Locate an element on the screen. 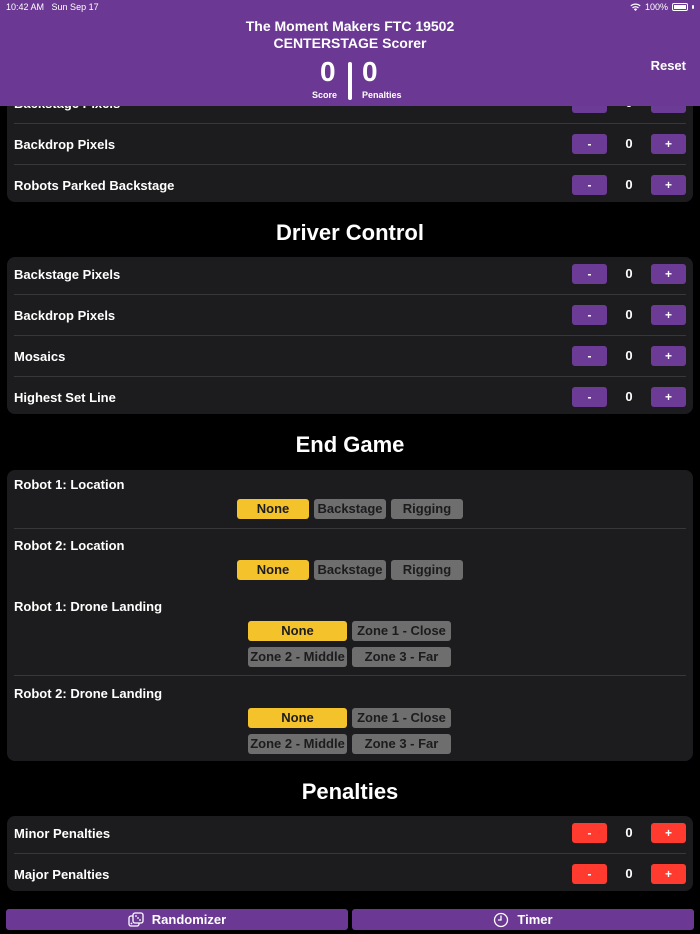 This screenshot has width=700, height=934. driver-control-title: Driver Control is located at coordinates (350, 232).